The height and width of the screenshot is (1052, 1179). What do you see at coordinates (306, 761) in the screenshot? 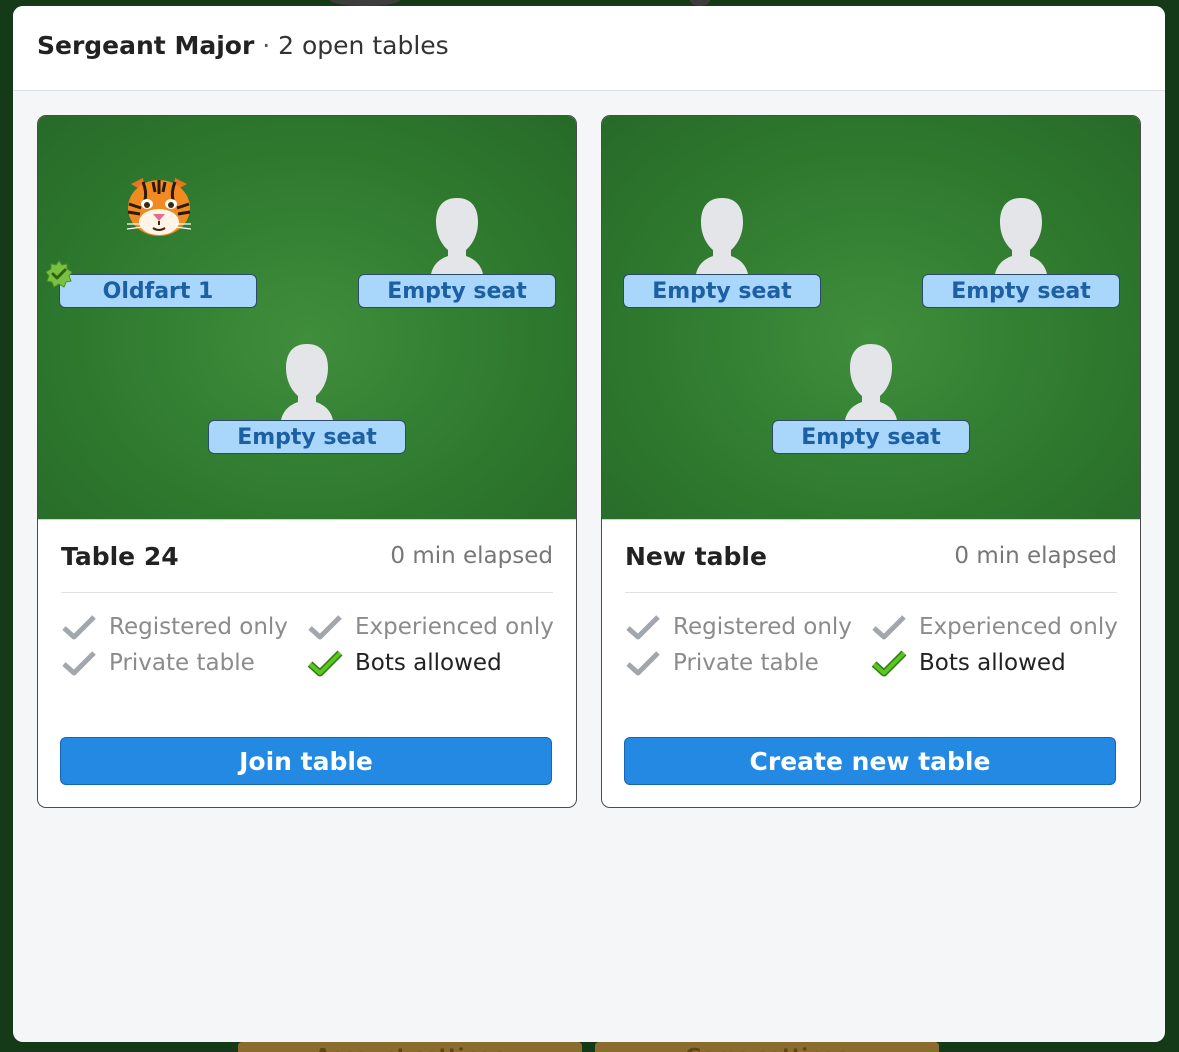
I see `join-table-button: Join table` at bounding box center [306, 761].